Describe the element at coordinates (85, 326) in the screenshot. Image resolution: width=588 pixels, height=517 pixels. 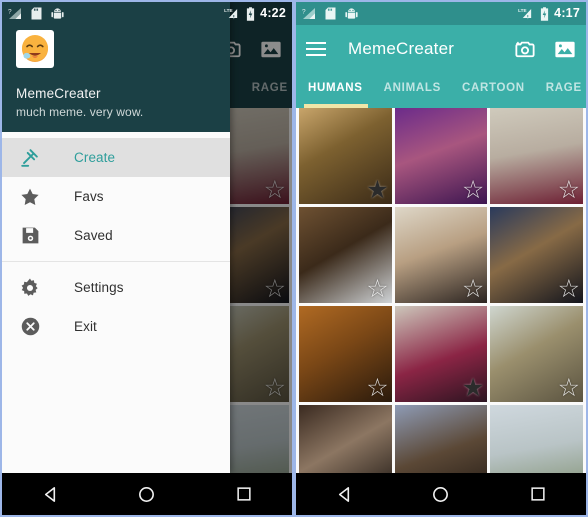
I see `drawer-item-label: Exit` at that location.